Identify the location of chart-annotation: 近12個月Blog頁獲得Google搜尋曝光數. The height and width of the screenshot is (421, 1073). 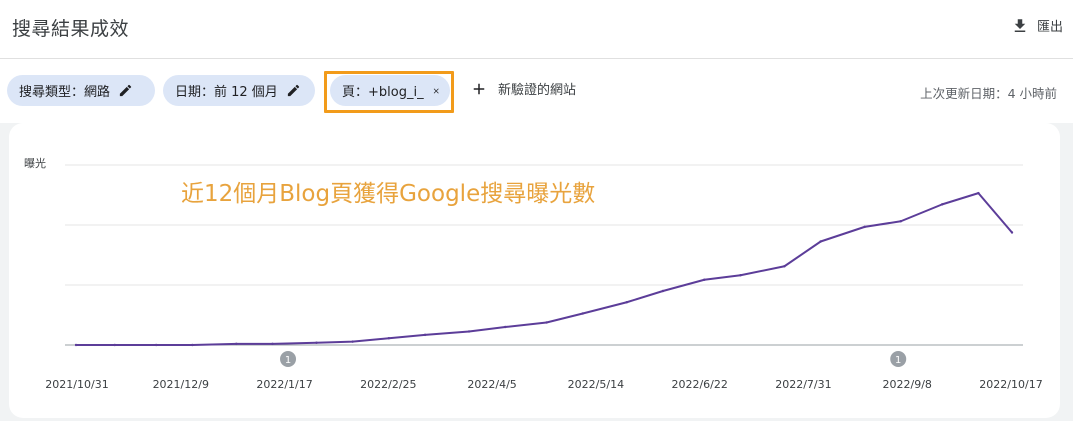
(388, 194).